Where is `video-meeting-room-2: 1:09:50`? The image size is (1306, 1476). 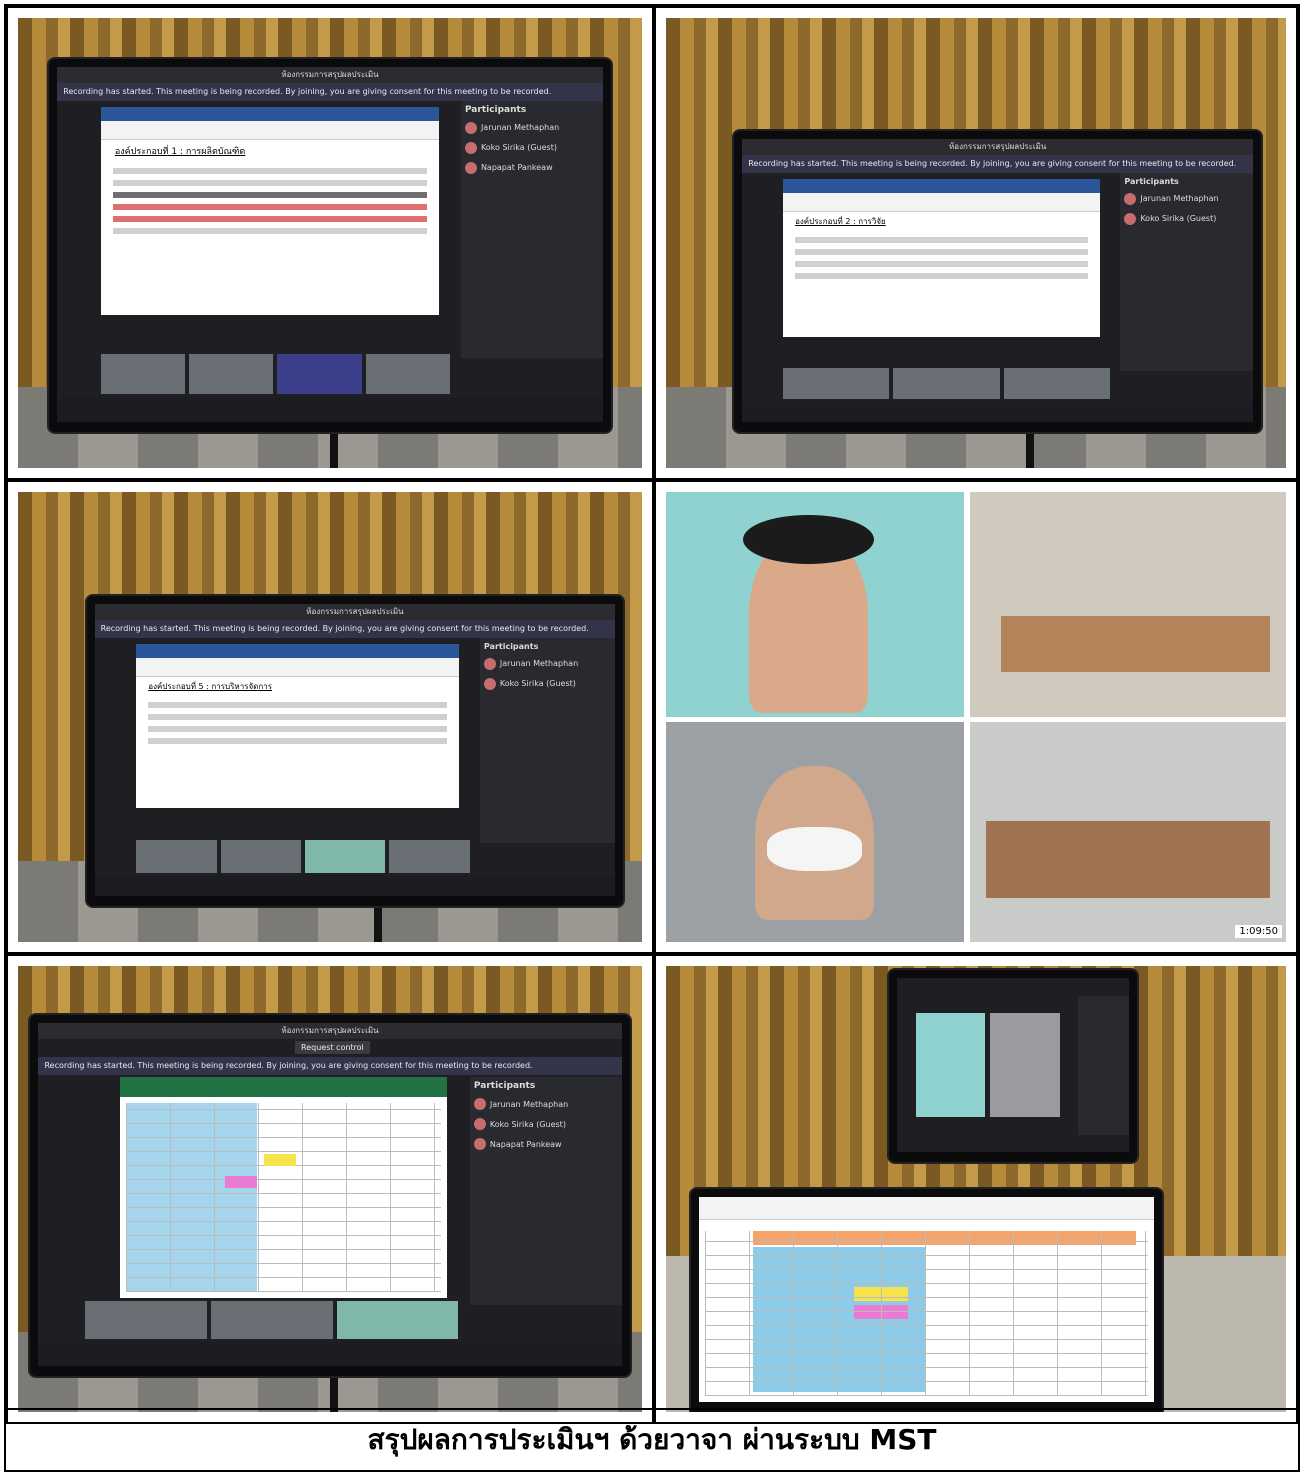 video-meeting-room-2: 1:09:50 is located at coordinates (1127, 831).